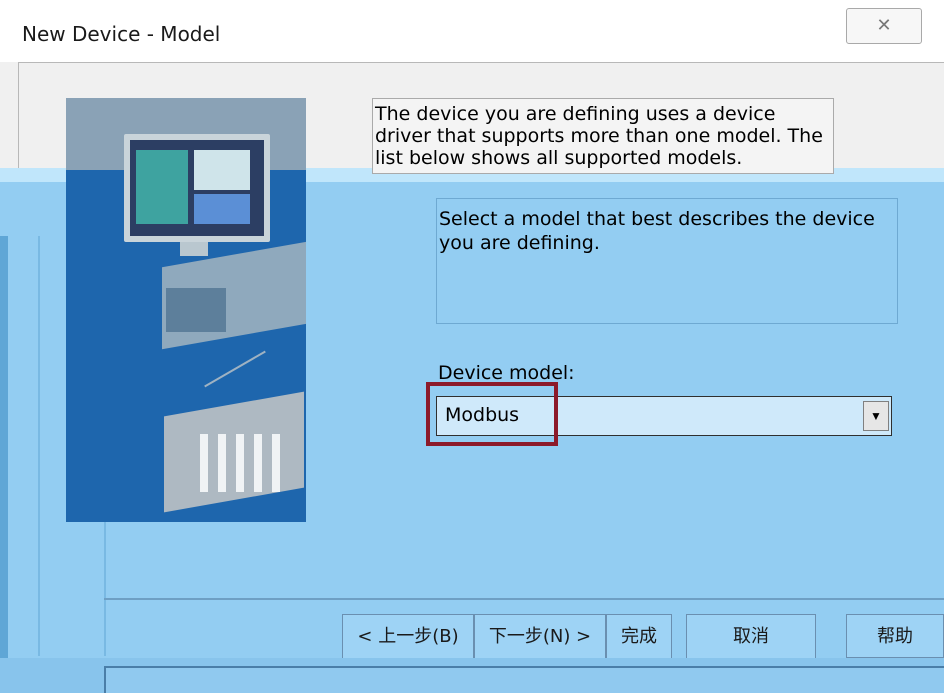 The width and height of the screenshot is (944, 693). Describe the element at coordinates (481, 62) in the screenshot. I see `frame-border` at that location.